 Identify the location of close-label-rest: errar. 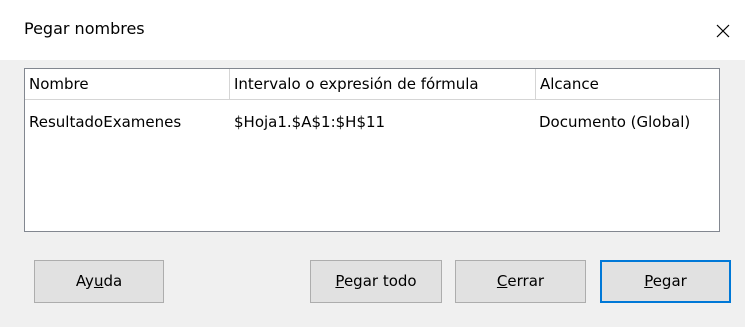
(526, 281).